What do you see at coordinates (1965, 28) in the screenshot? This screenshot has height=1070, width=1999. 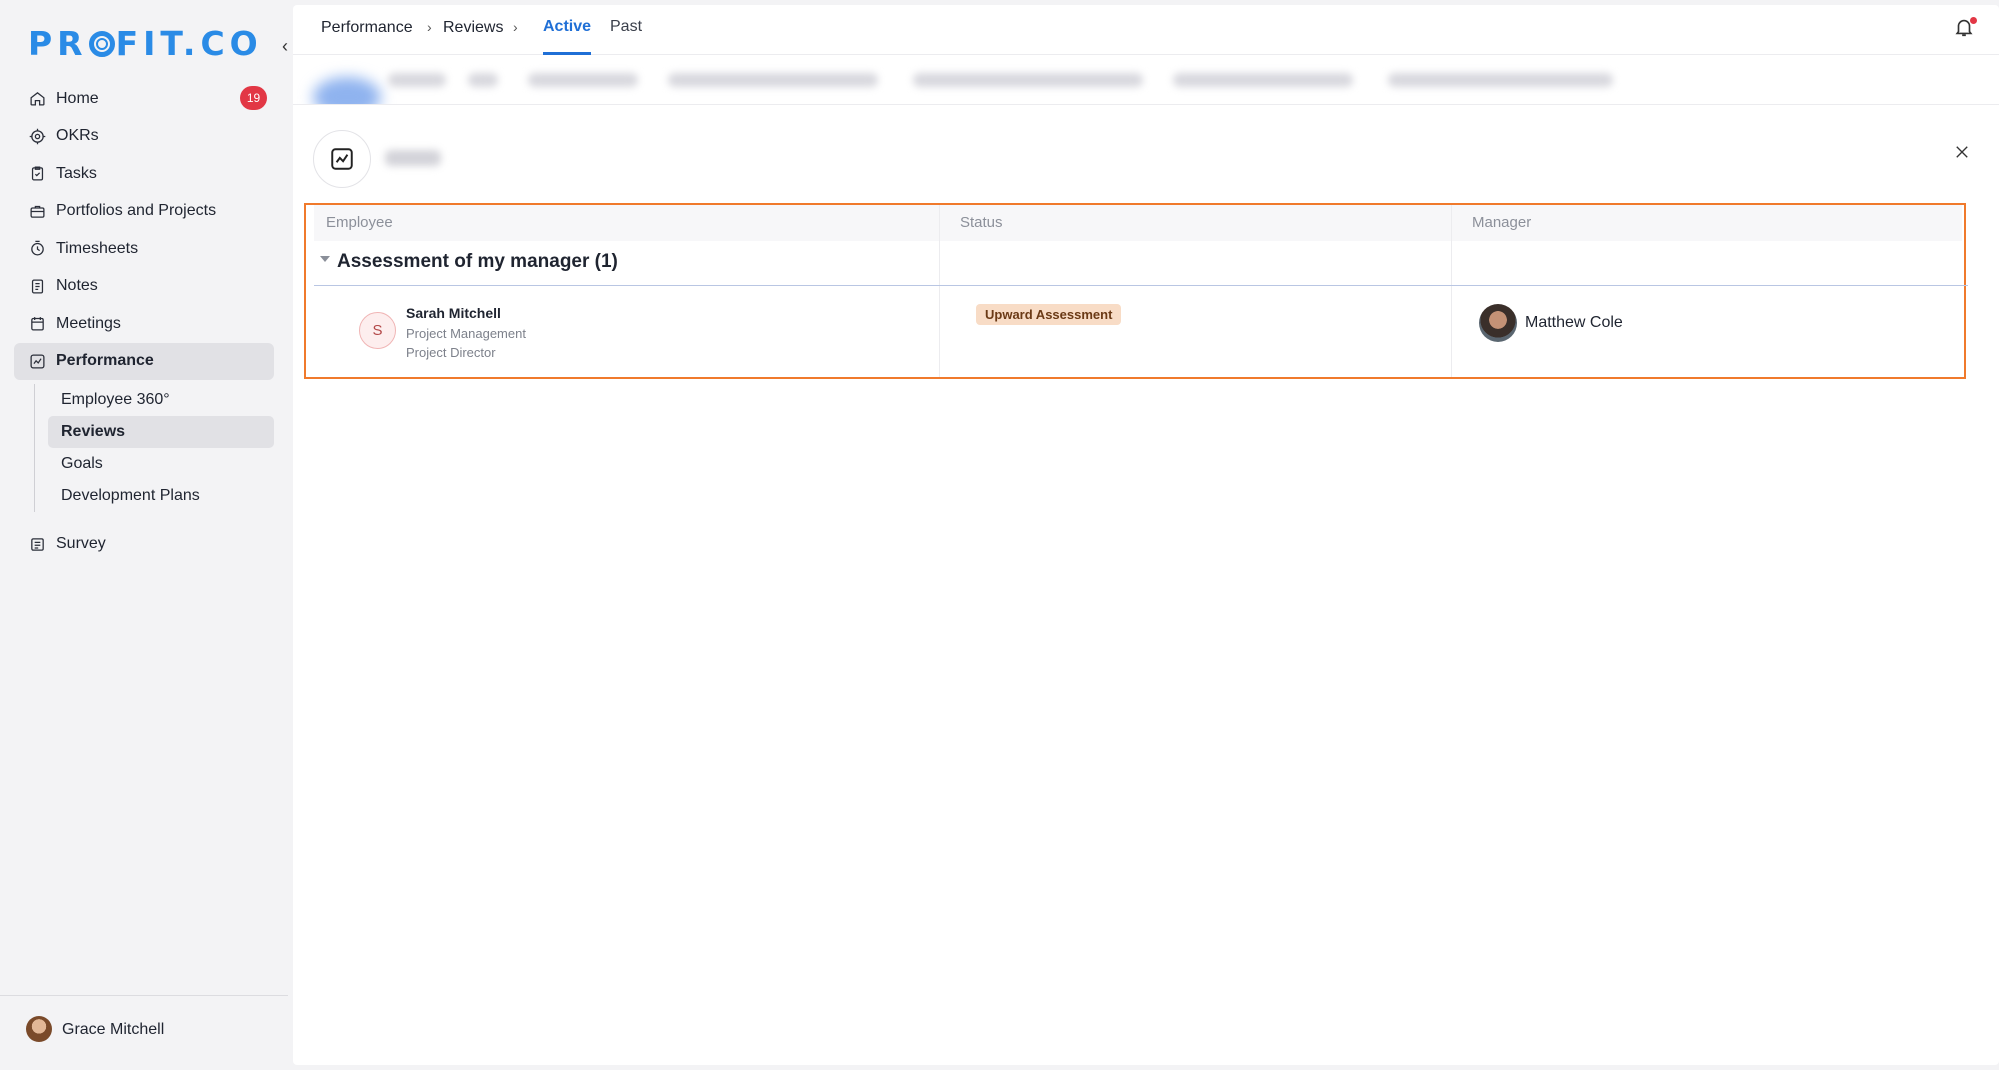 I see `notifications-bell-icon` at bounding box center [1965, 28].